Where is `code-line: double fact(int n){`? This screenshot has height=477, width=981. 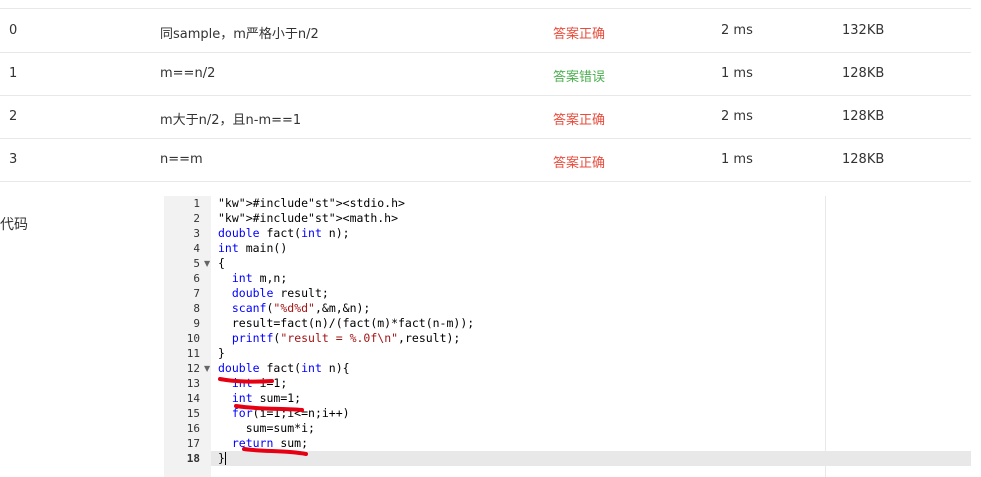 code-line: double fact(int n){ is located at coordinates (284, 368).